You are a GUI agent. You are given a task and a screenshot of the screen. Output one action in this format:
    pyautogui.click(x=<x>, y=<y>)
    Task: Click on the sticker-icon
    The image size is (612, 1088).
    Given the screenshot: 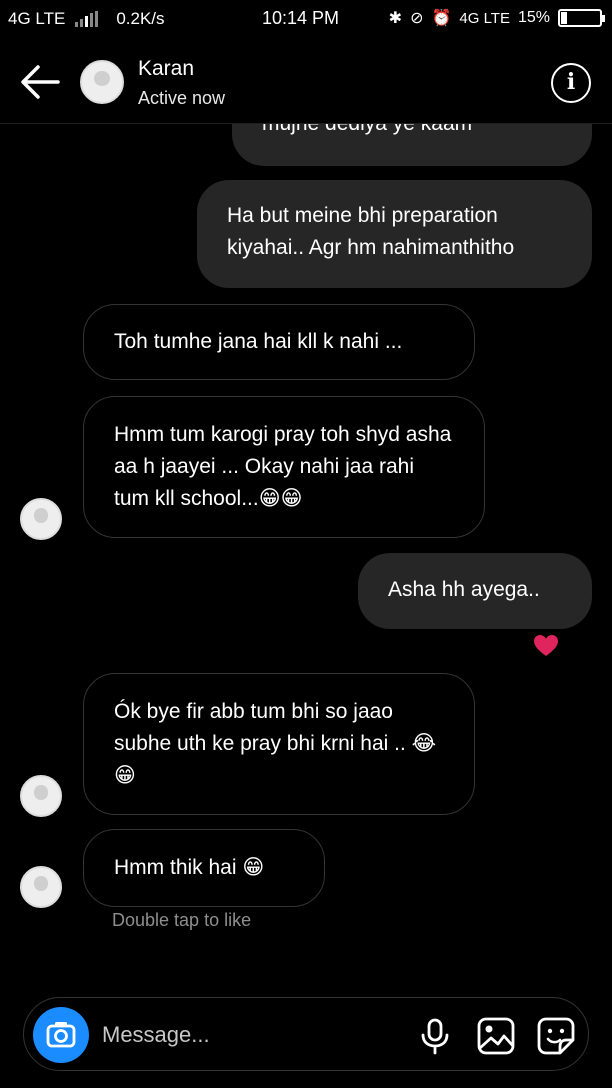 What is the action you would take?
    pyautogui.click(x=556, y=1036)
    